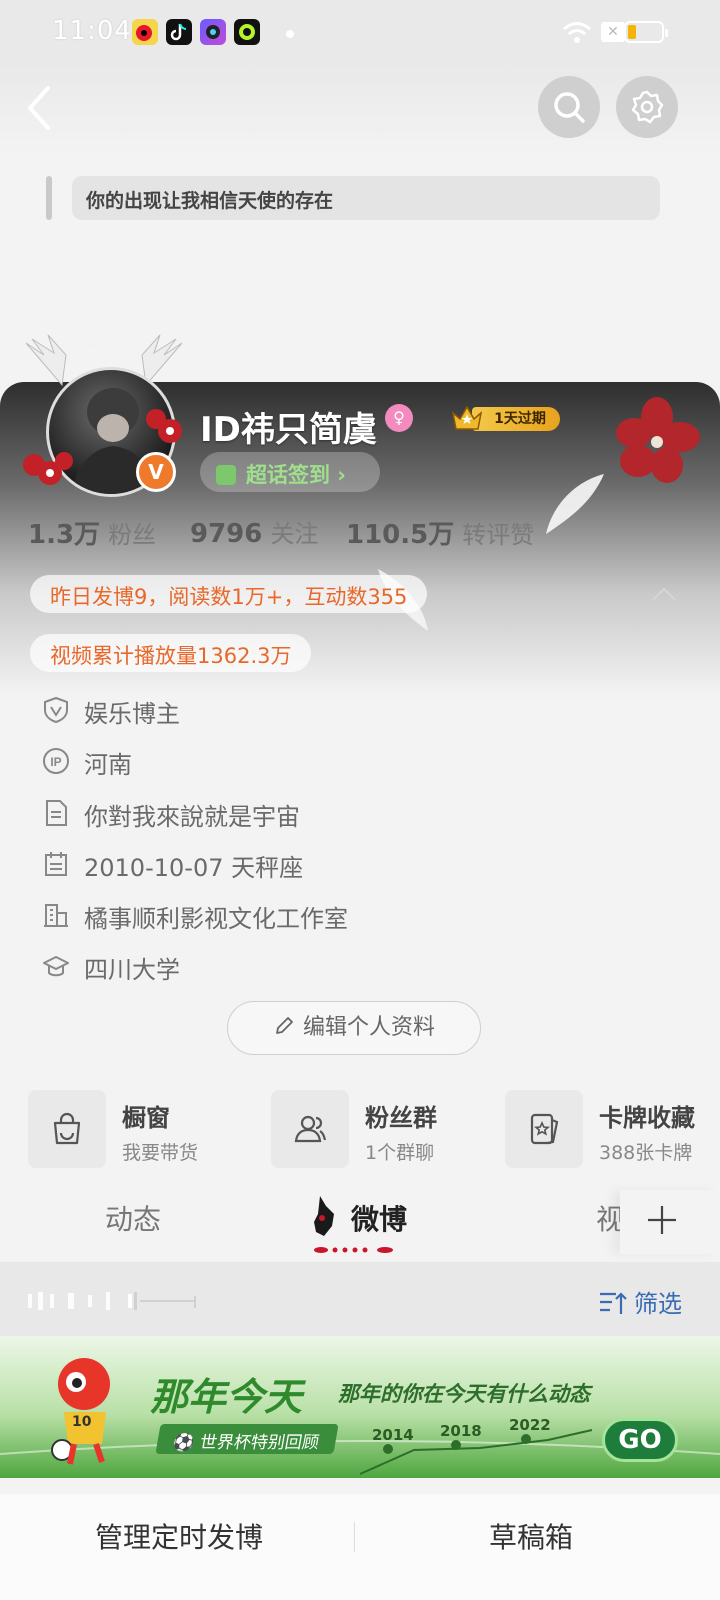 Image resolution: width=720 pixels, height=1600 pixels. Describe the element at coordinates (531, 1536) in the screenshot. I see `drafts-button: 草稿箱` at that location.